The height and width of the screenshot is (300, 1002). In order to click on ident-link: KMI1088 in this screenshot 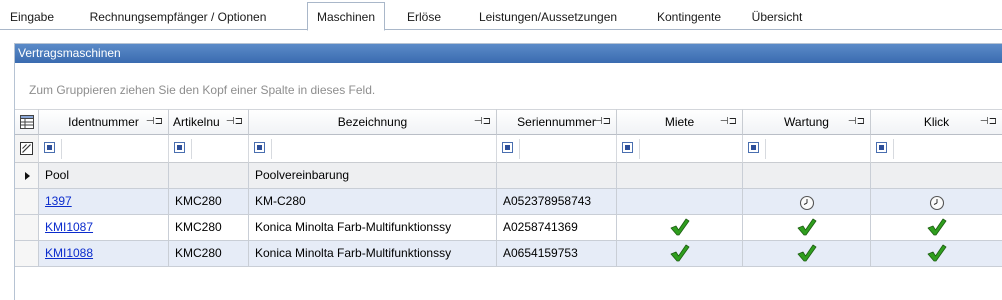, I will do `click(69, 253)`.